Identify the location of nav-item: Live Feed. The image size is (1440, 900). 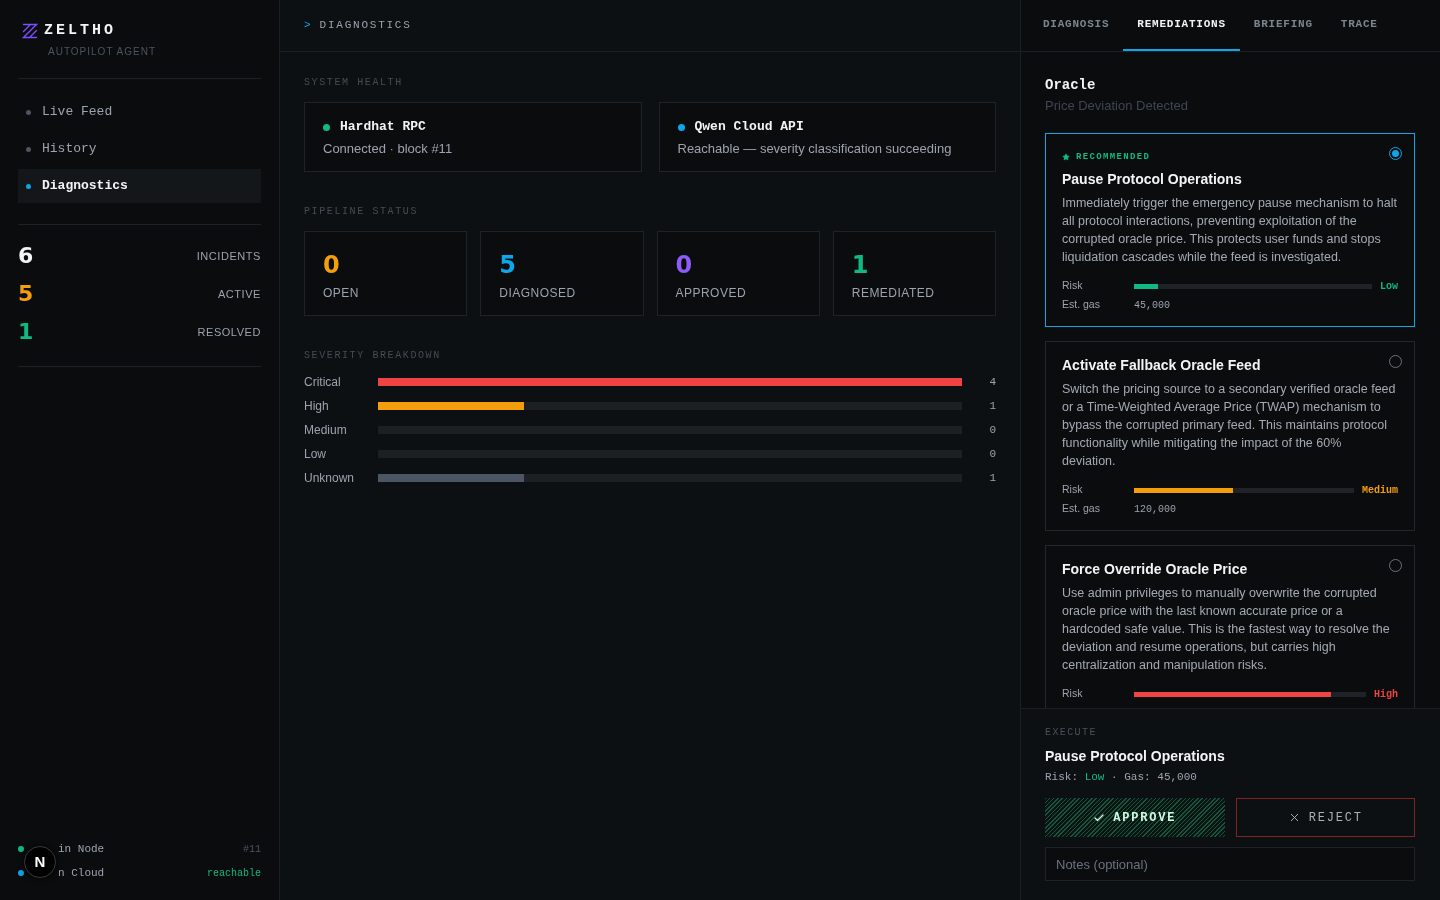
(139, 112).